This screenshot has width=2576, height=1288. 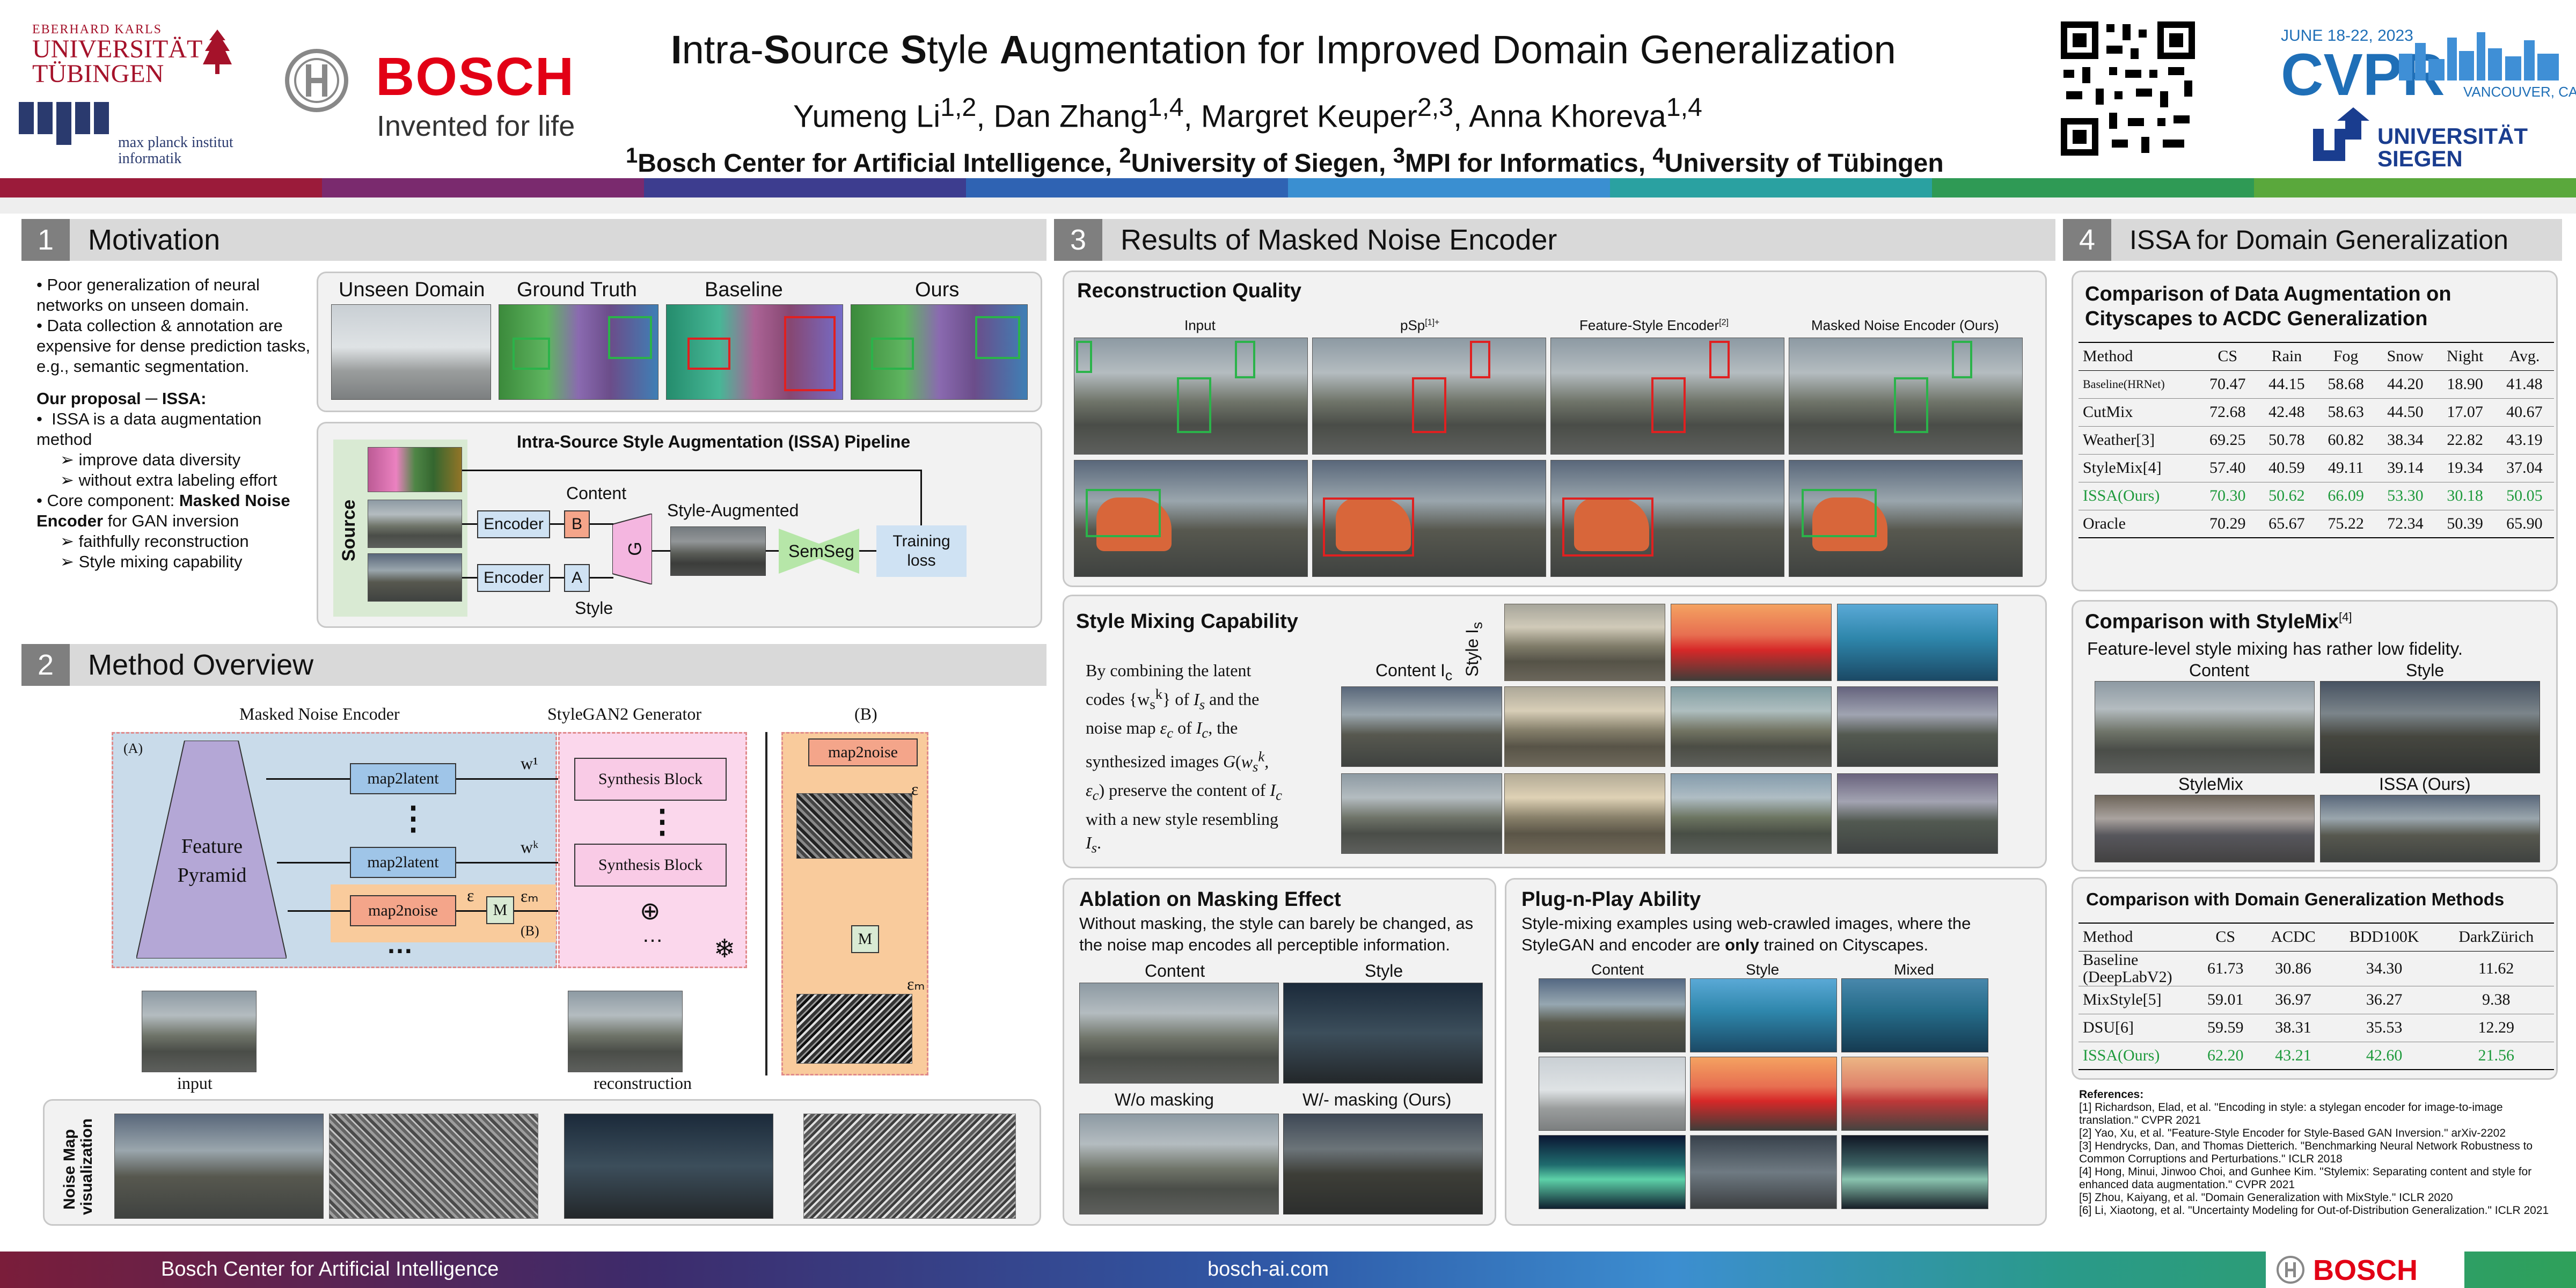 I want to click on table-header-cell: Rain, so click(x=2286, y=356).